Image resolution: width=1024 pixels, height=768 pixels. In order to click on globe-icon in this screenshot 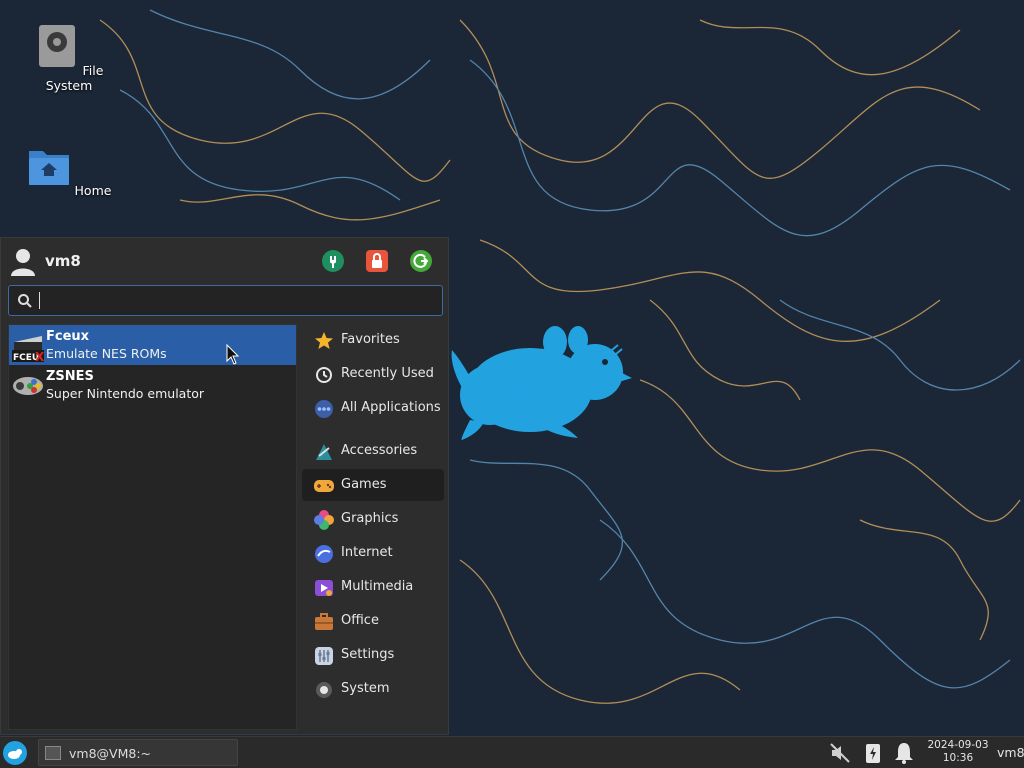, I will do `click(324, 554)`.